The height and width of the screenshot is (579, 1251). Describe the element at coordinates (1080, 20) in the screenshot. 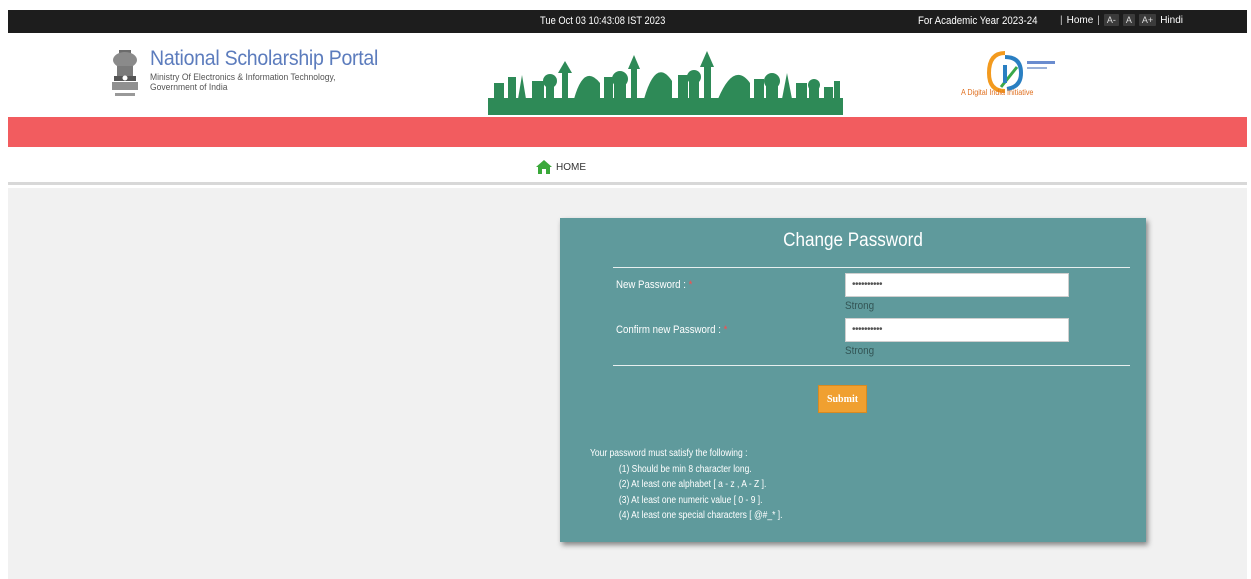

I see `home-top-link: Home` at that location.